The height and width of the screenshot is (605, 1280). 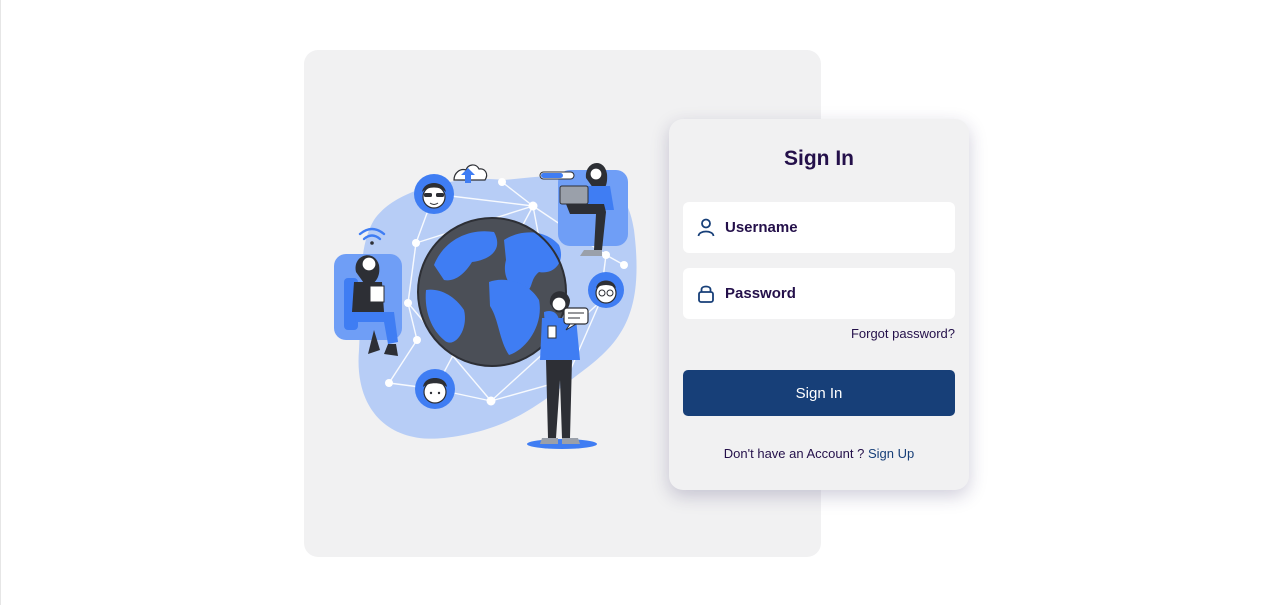 What do you see at coordinates (470, 173) in the screenshot?
I see `cloud-upload-icon` at bounding box center [470, 173].